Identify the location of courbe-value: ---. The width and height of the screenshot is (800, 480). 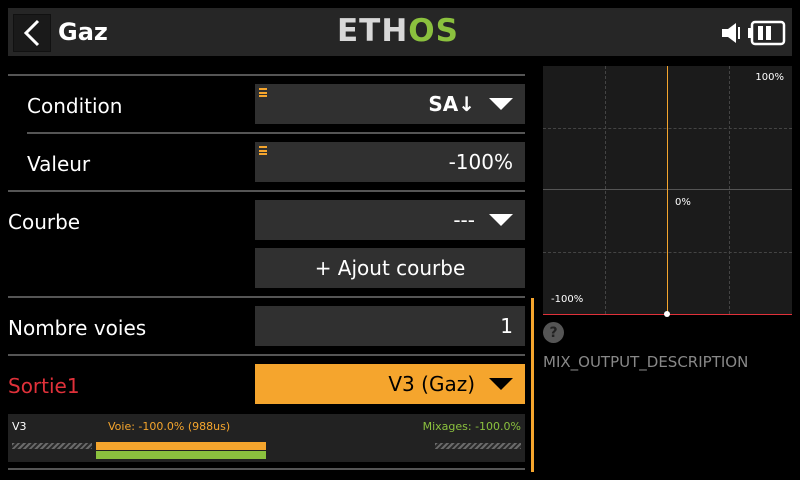
(464, 220).